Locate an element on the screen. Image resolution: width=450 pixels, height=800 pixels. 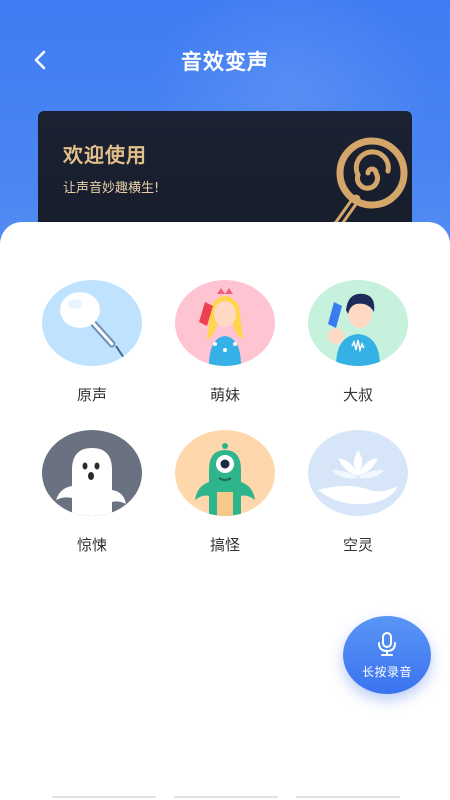
effect-original: 原声 is located at coordinates (92, 342).